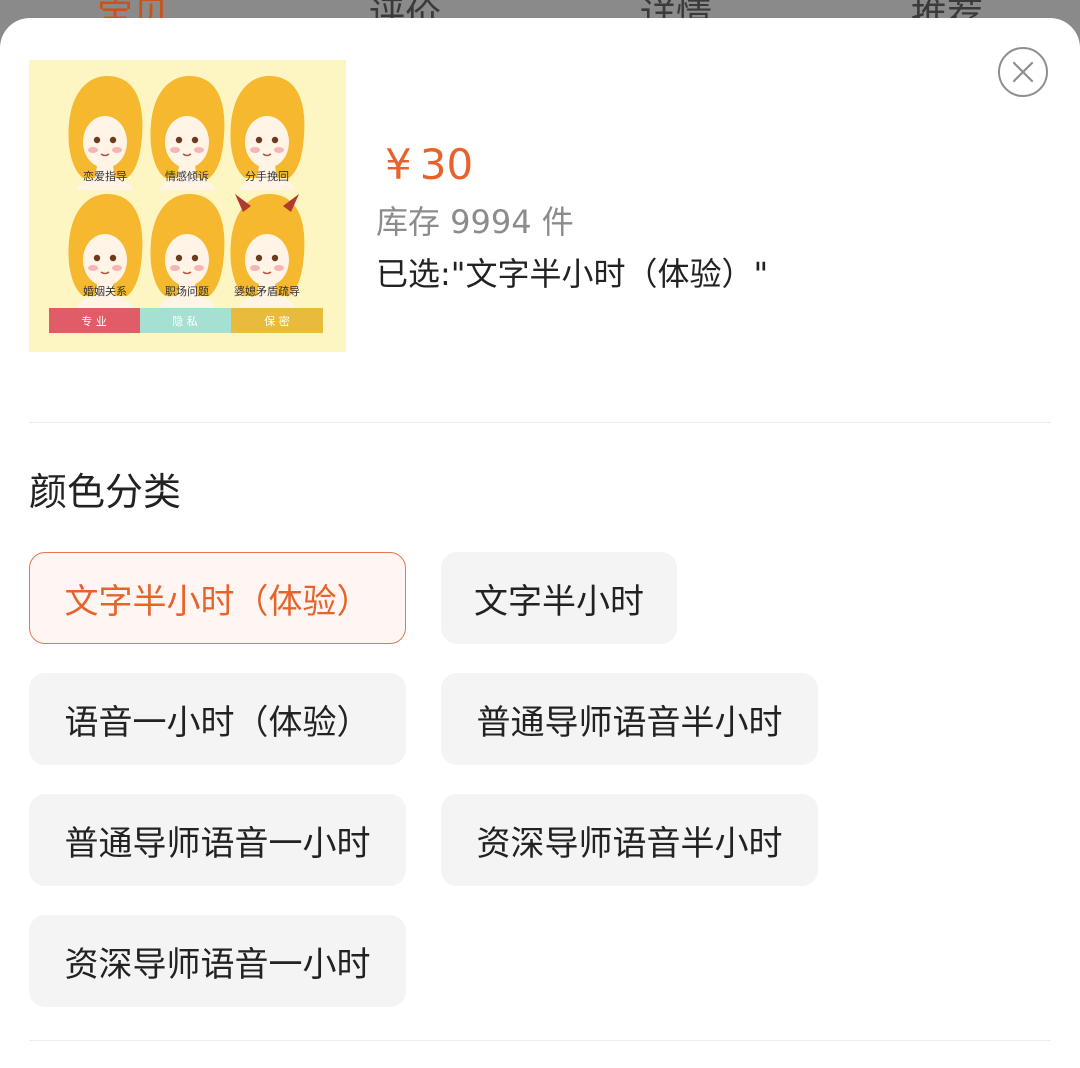 Image resolution: width=1080 pixels, height=1068 pixels. I want to click on spec-option-label: 普通导师语音一小时, so click(217, 843).